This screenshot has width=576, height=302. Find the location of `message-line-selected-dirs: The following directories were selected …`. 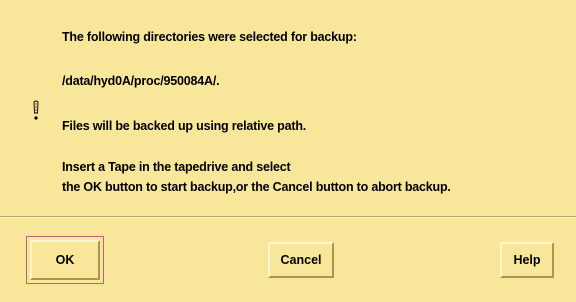

message-line-selected-dirs: The following directories were selected … is located at coordinates (209, 37).